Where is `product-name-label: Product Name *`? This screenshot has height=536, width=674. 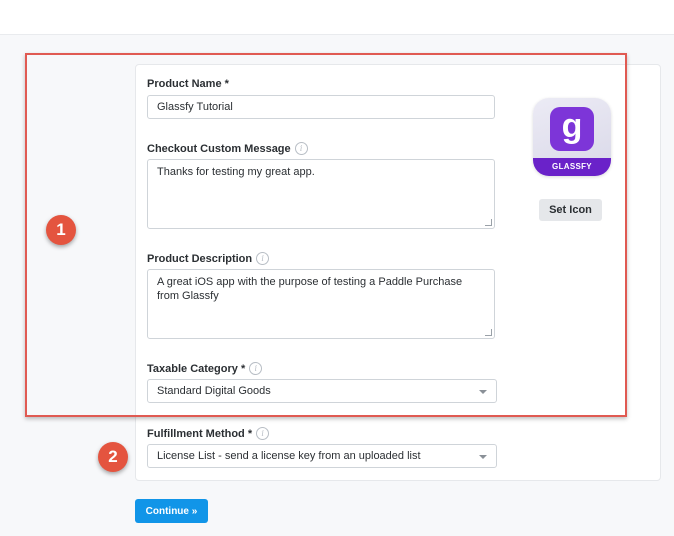
product-name-label: Product Name * is located at coordinates (188, 84).